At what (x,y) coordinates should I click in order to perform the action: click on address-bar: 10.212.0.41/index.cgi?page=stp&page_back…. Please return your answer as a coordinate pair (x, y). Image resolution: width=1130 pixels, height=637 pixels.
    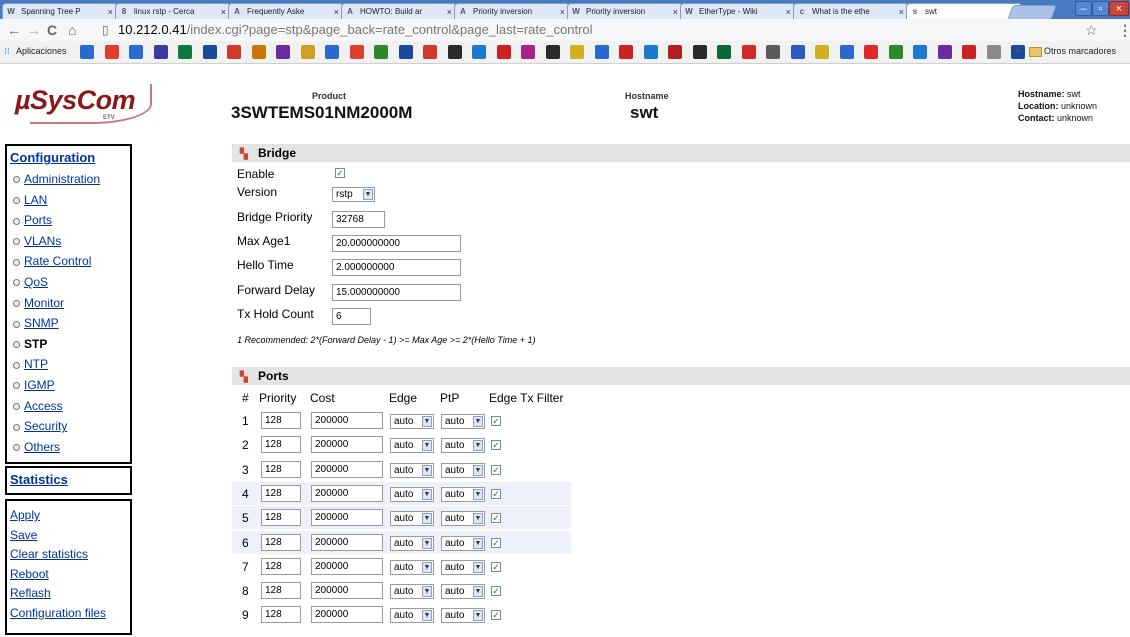
    Looking at the image, I should click on (613, 30).